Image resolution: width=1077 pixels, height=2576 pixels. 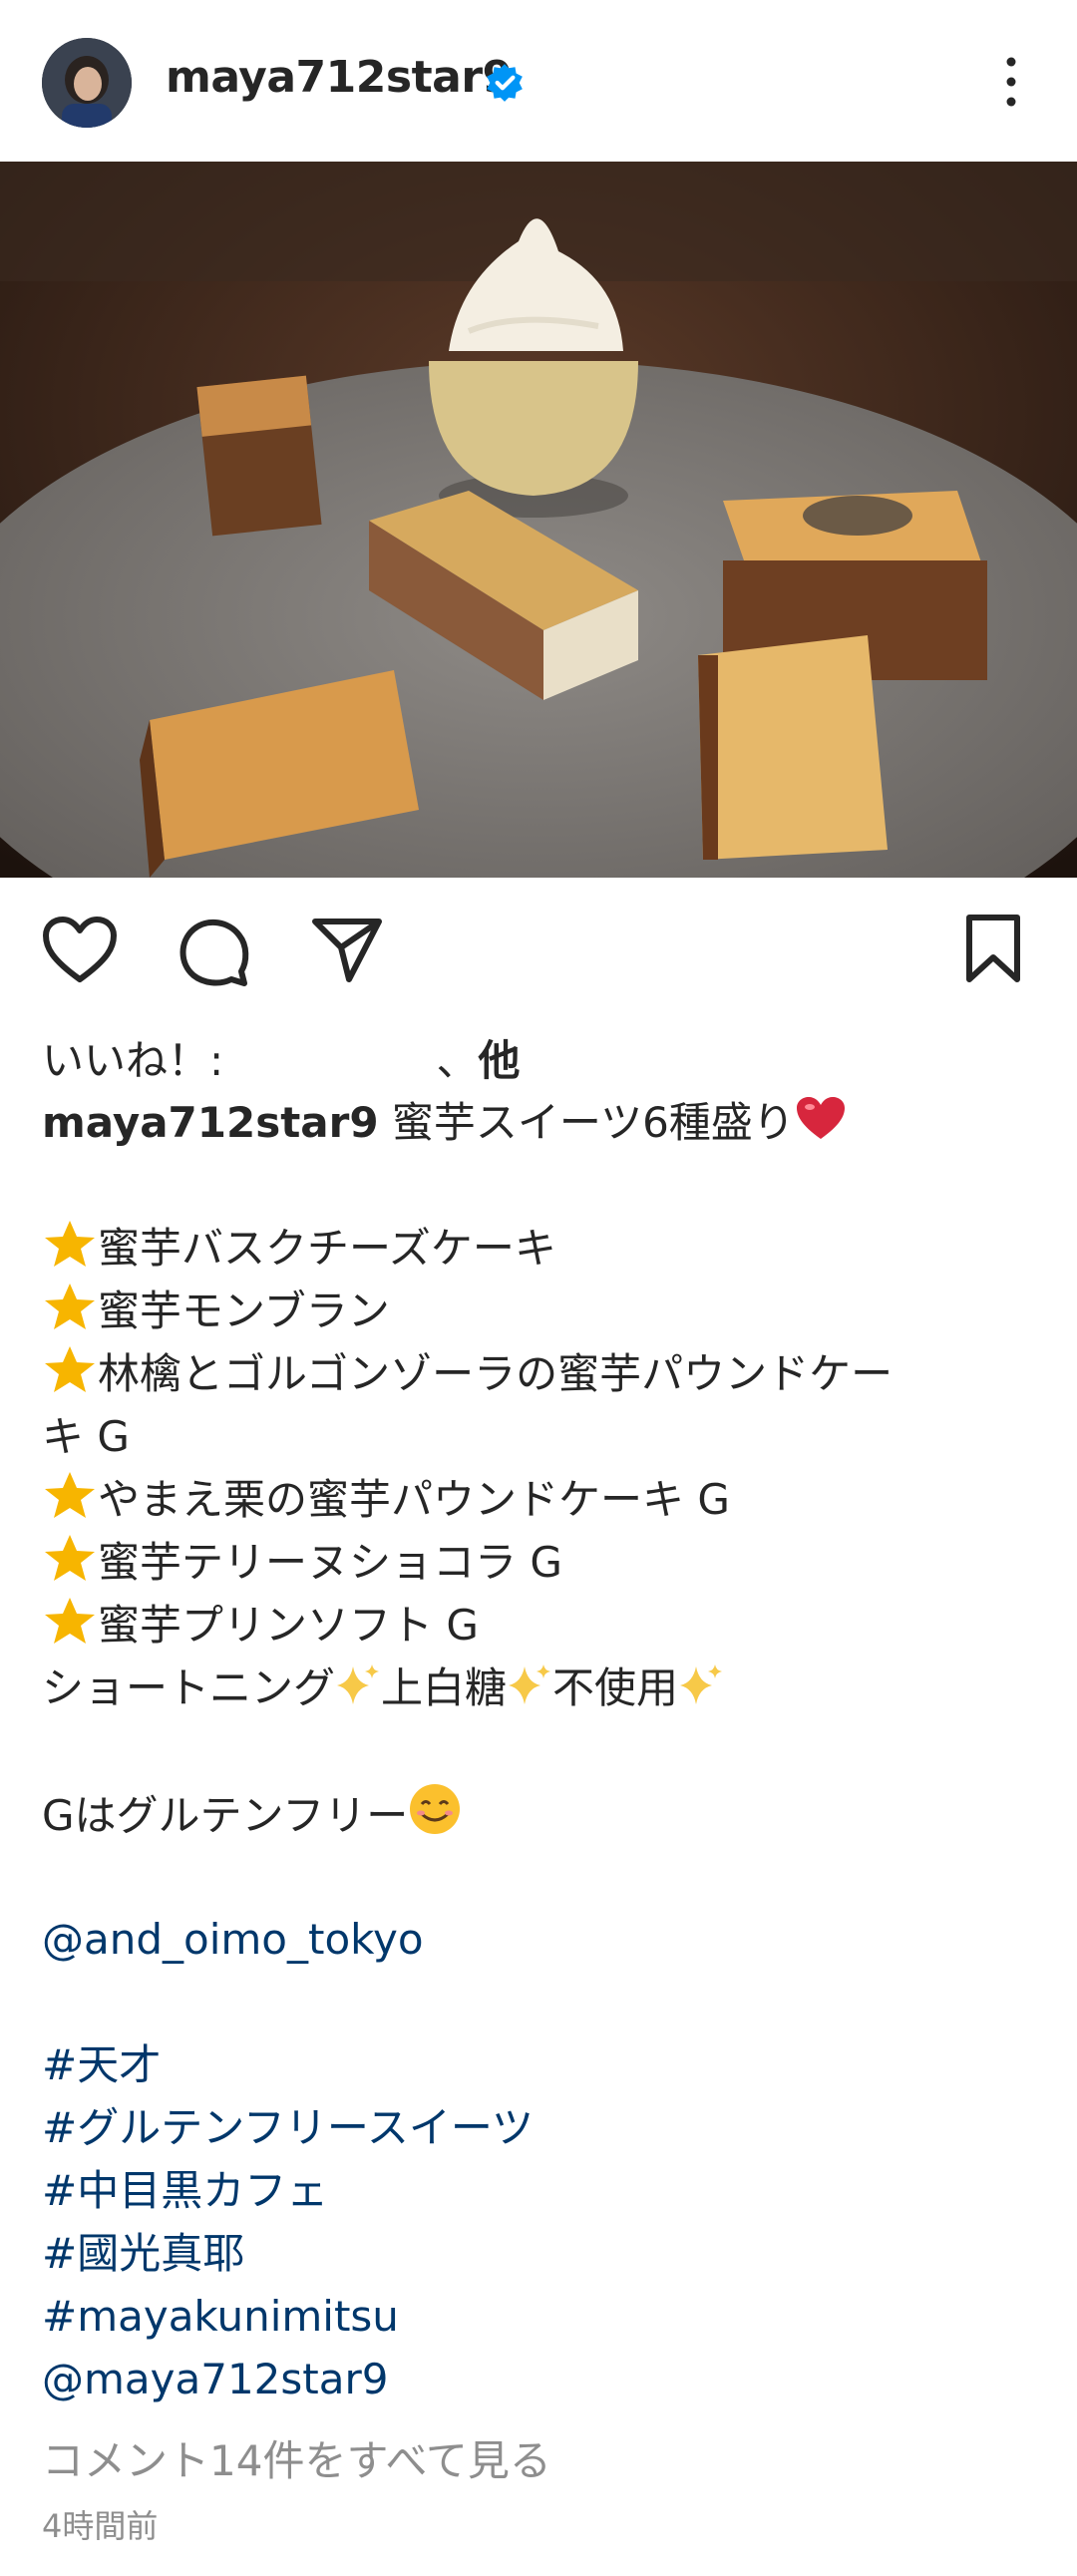 I want to click on smiling-face-icon, so click(x=435, y=1809).